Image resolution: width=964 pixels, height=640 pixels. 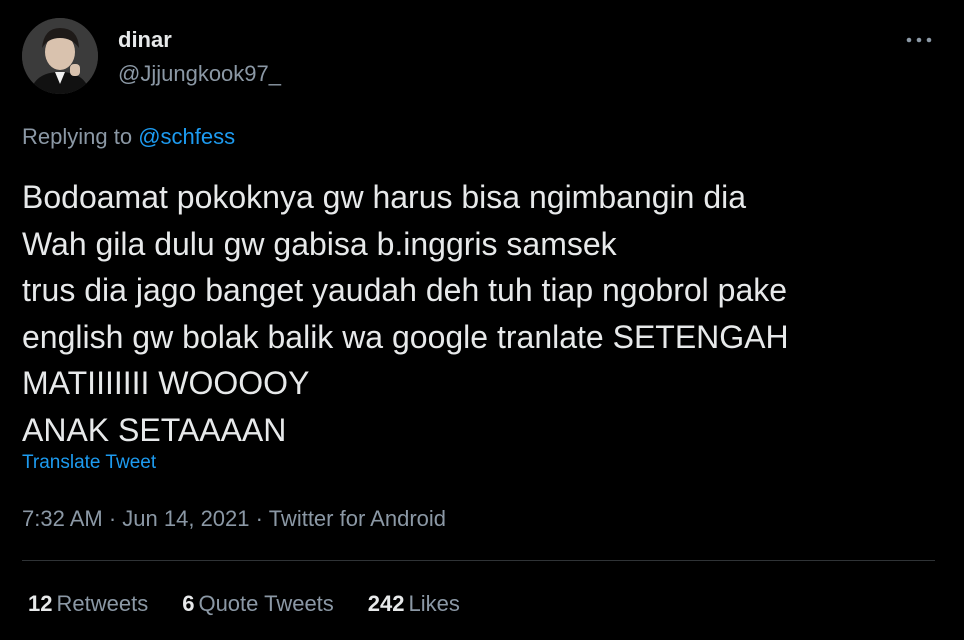 I want to click on retweets-label: Retweets, so click(x=102, y=603).